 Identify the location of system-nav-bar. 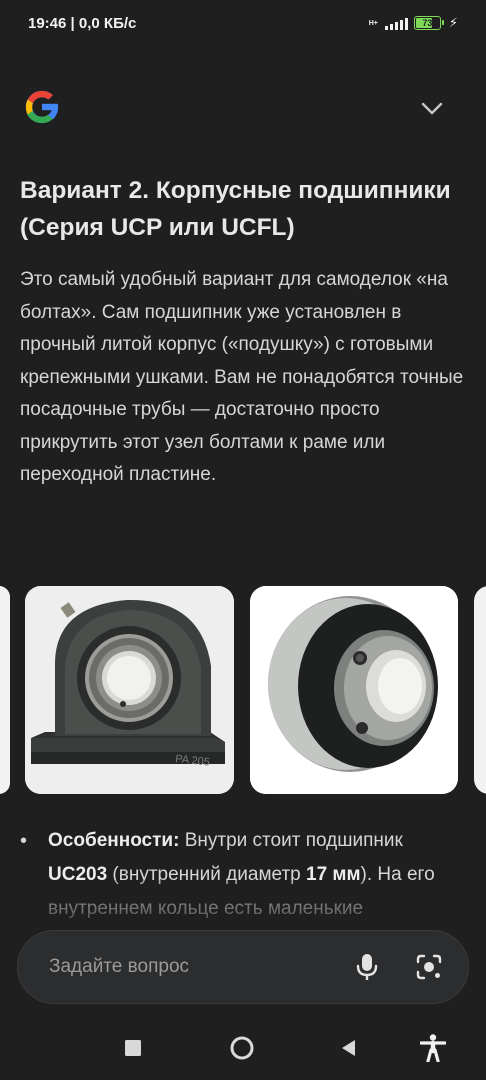
(243, 1048).